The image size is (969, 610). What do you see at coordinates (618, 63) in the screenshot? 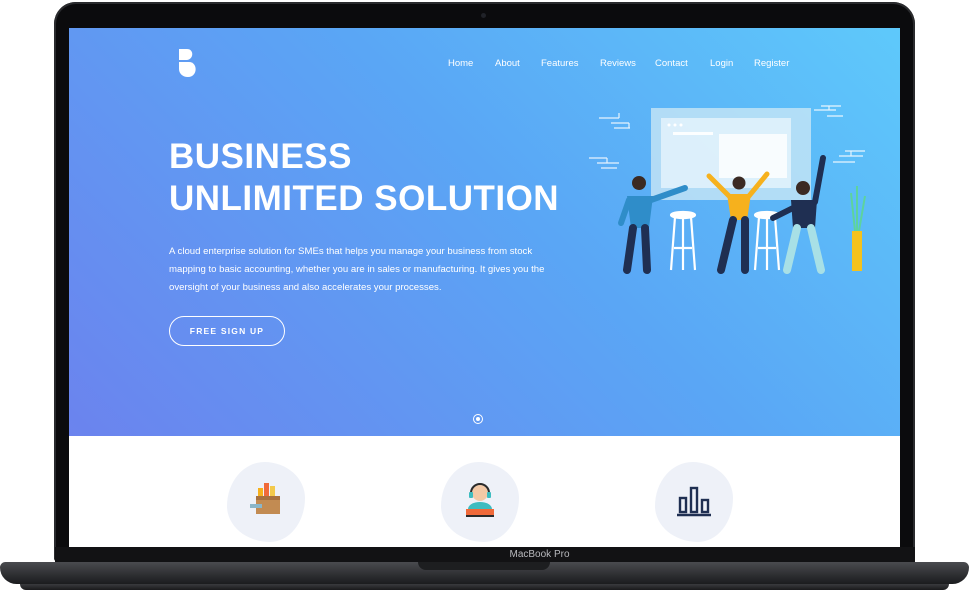
I see `nav-reviews: Reviews` at bounding box center [618, 63].